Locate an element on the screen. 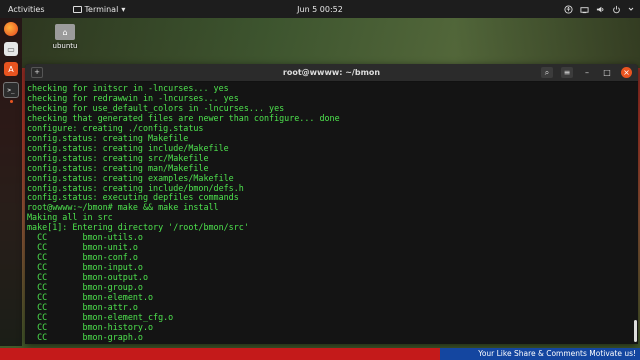  active-indicator is located at coordinates (11, 101).